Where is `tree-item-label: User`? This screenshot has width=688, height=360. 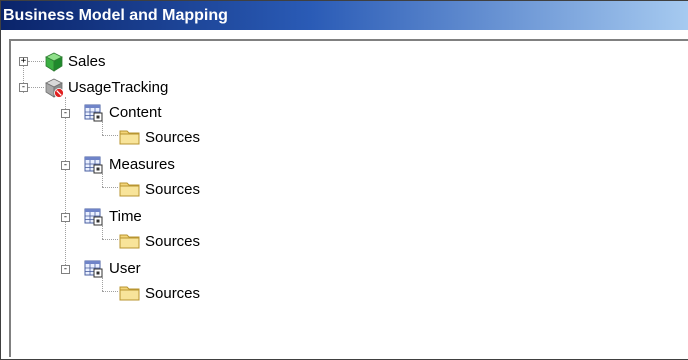 tree-item-label: User is located at coordinates (125, 268).